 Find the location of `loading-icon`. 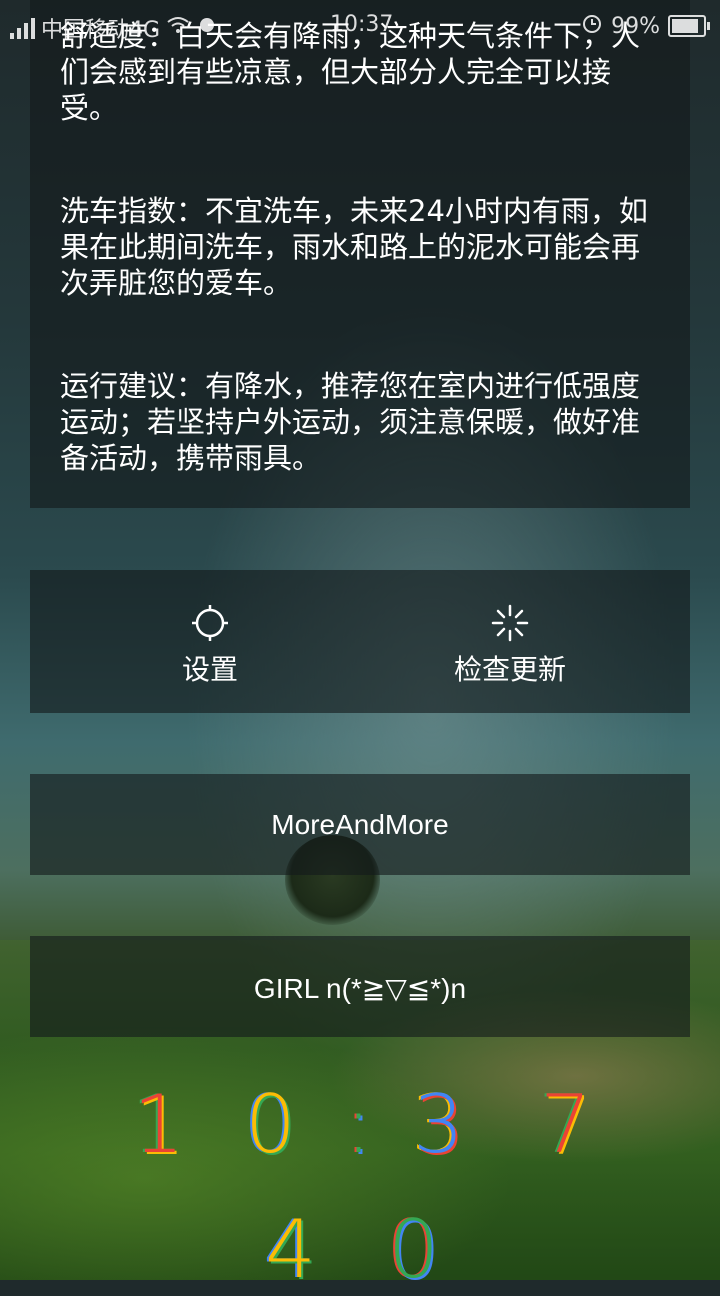

loading-icon is located at coordinates (510, 623).